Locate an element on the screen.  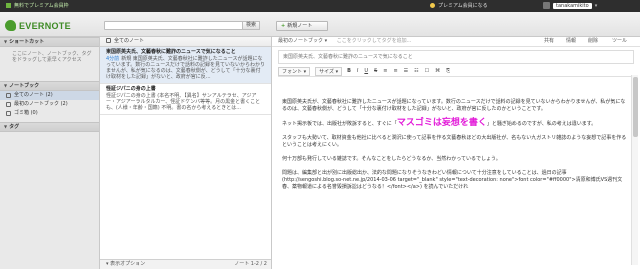
notebook-select: 最初のノートブック ▾ is located at coordinates (302, 41).